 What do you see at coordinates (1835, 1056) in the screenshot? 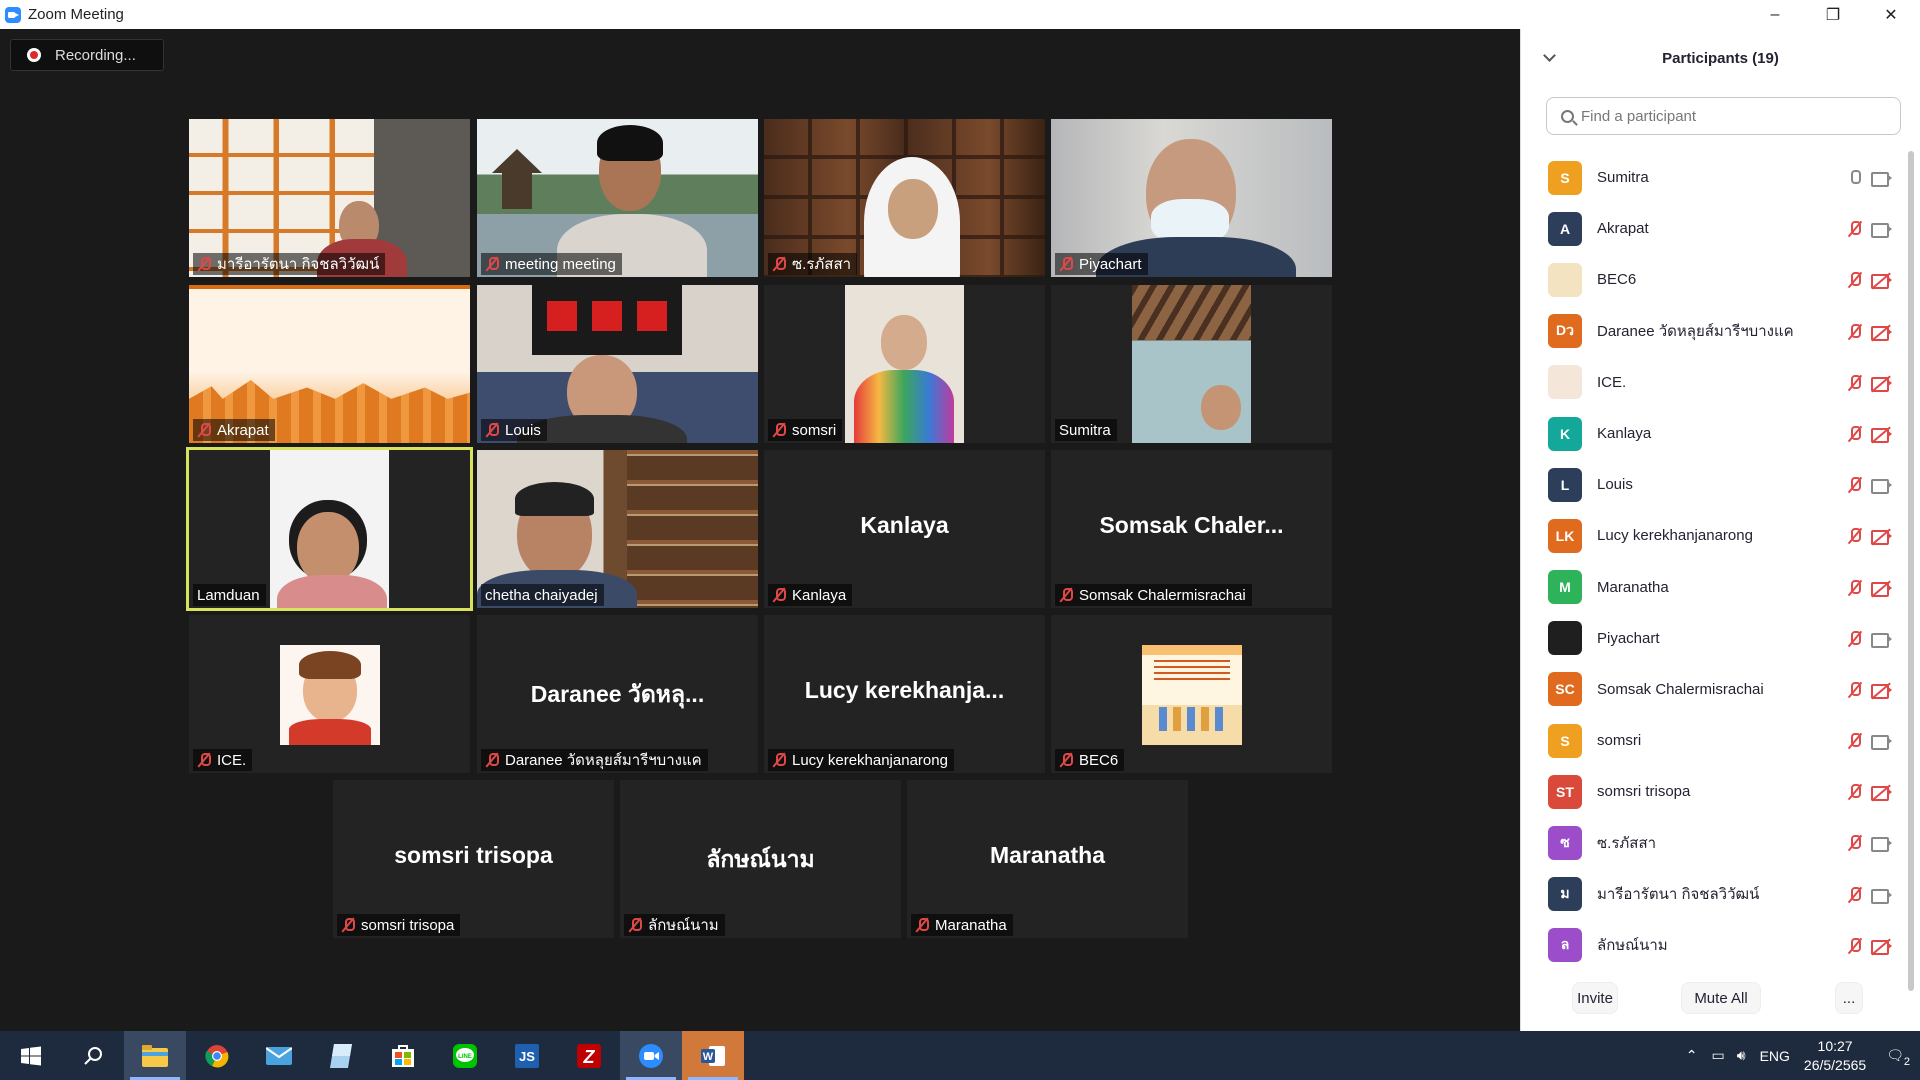
I see `clock: 10:27 26/5/2565` at bounding box center [1835, 1056].